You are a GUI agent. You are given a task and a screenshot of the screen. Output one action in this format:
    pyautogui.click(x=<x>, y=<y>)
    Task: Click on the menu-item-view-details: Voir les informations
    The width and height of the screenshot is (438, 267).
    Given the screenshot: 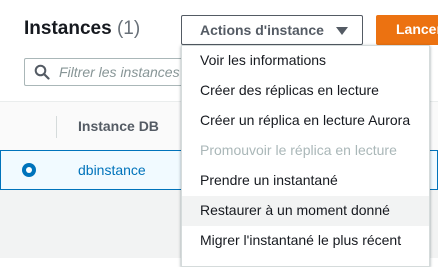 What is the action you would take?
    pyautogui.click(x=305, y=61)
    